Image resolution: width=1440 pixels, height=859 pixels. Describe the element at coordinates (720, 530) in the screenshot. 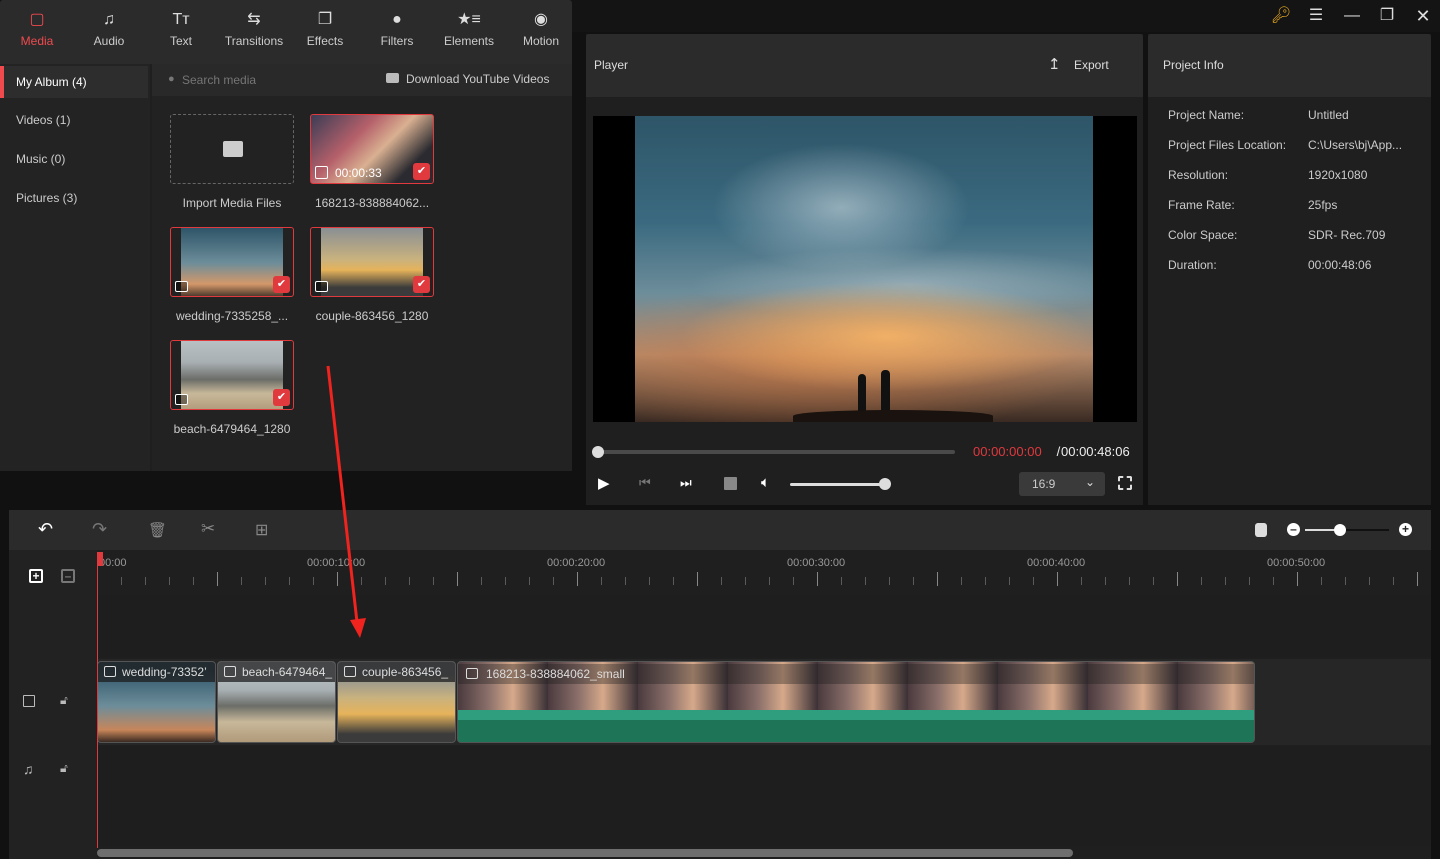

I see `timeline-toolbar: ↶ ↷ 🗑︎ ✂︎ ⊞ – +` at that location.